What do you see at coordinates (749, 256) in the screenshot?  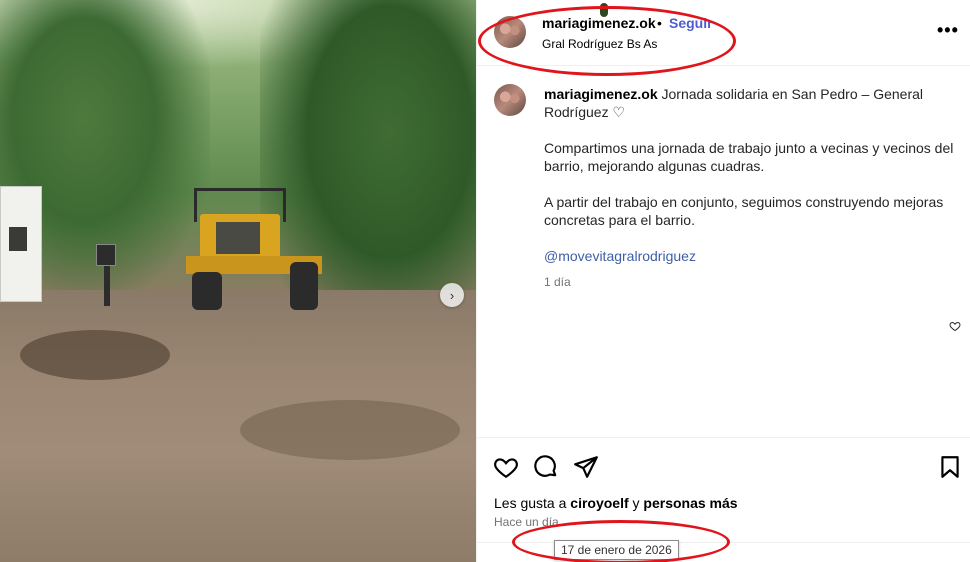 I see `caption-mention-link: @movevitagralrodriguez` at bounding box center [749, 256].